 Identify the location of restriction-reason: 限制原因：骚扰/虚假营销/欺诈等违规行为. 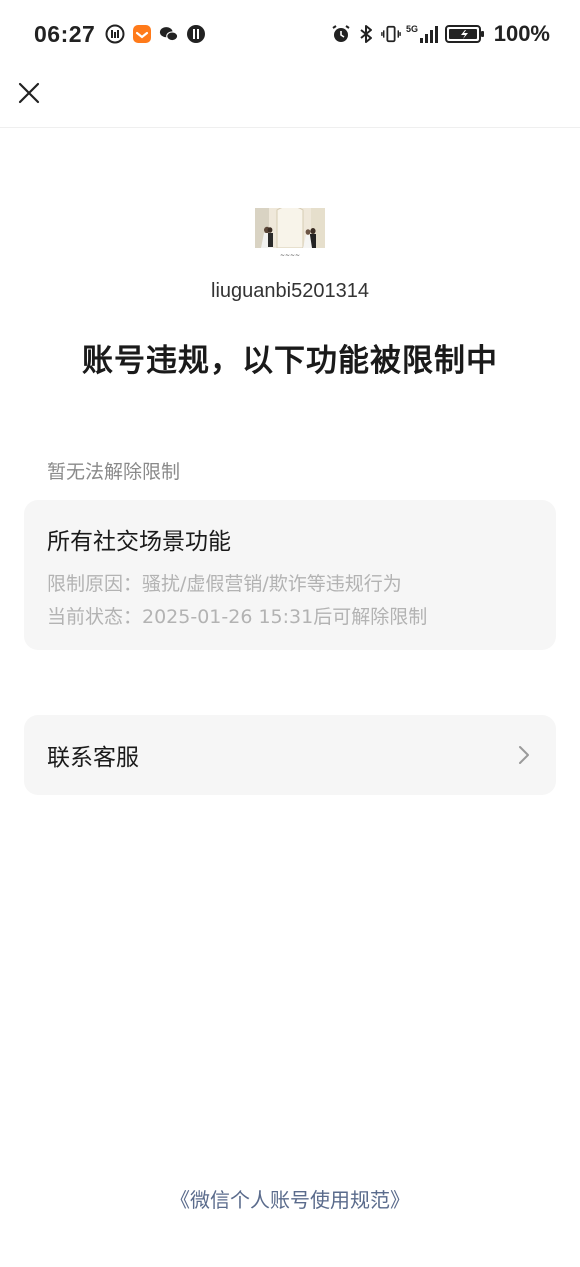
(224, 584).